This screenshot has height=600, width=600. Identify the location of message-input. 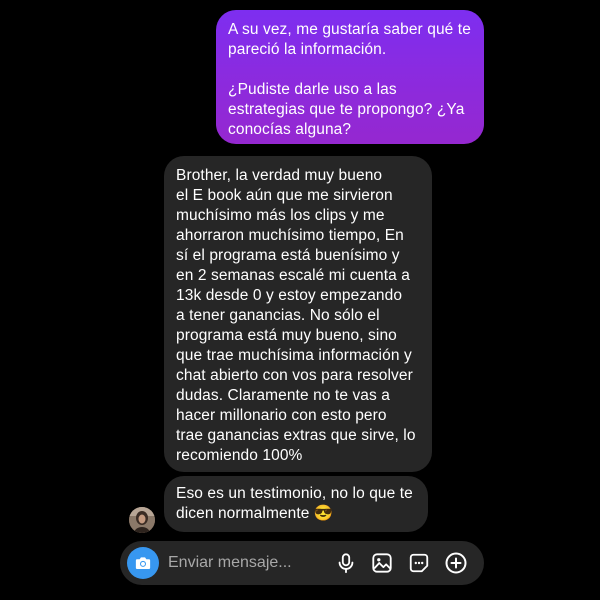
(243, 563).